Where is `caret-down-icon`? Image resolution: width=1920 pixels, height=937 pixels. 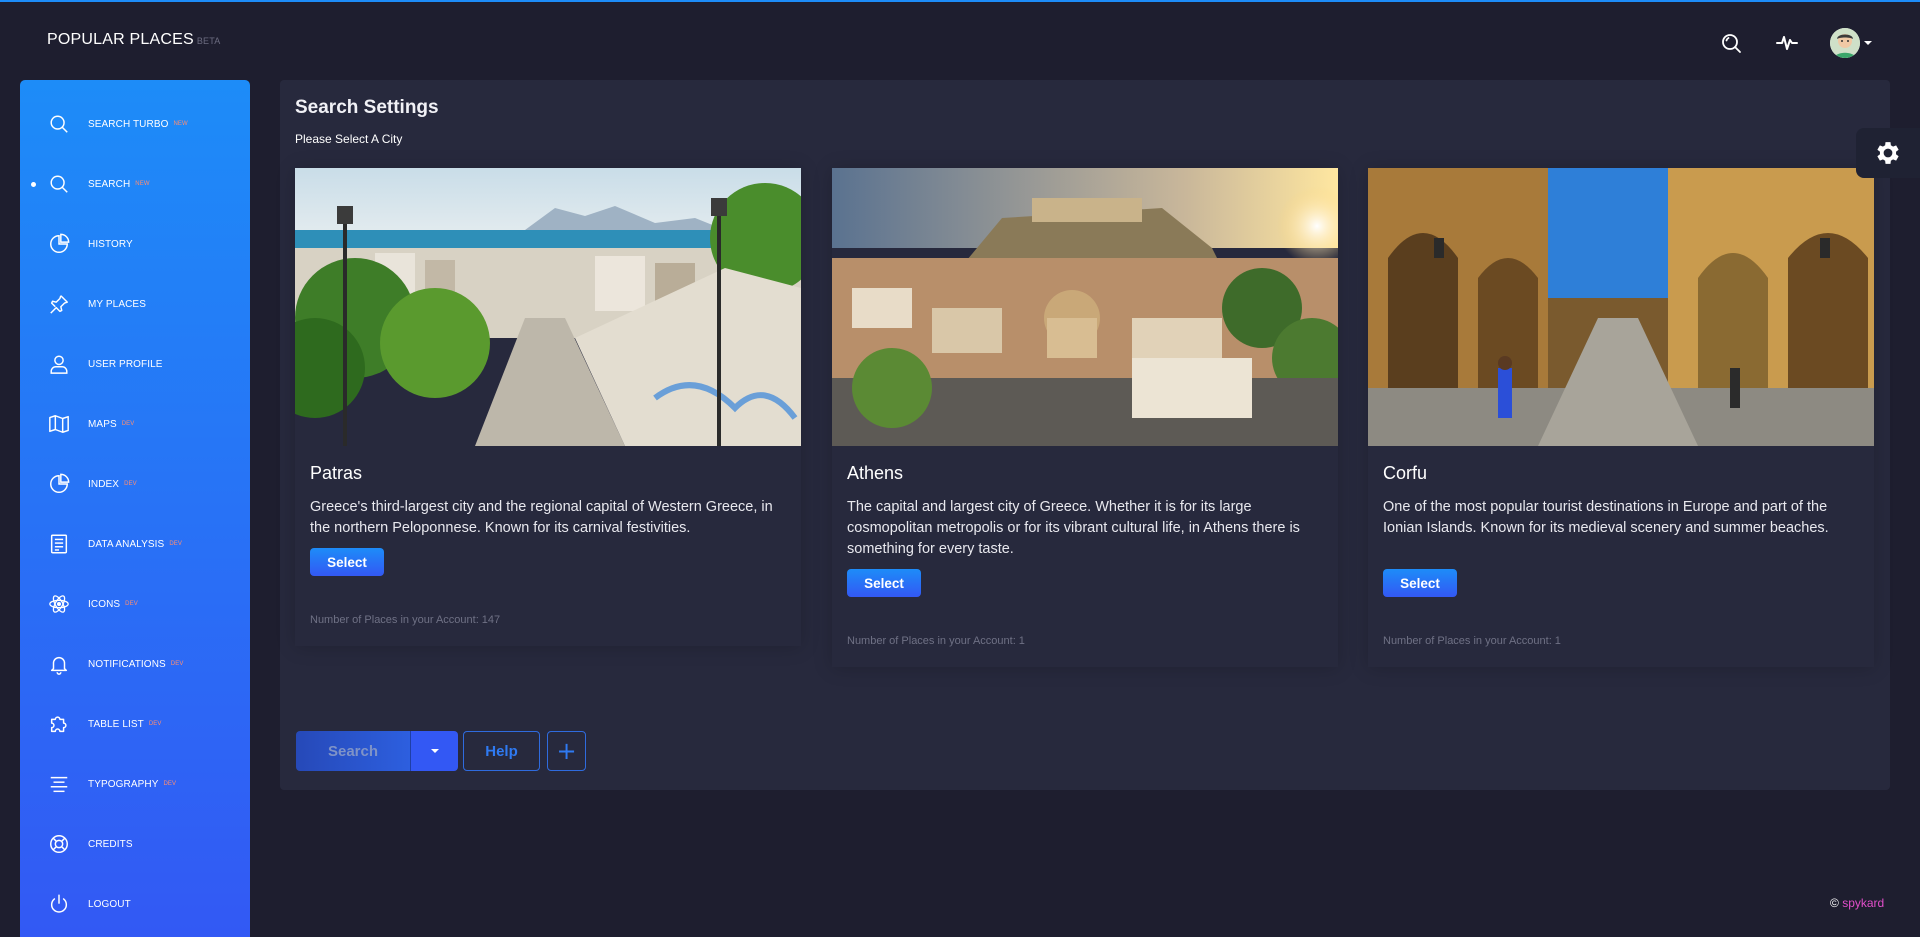
caret-down-icon is located at coordinates (434, 751).